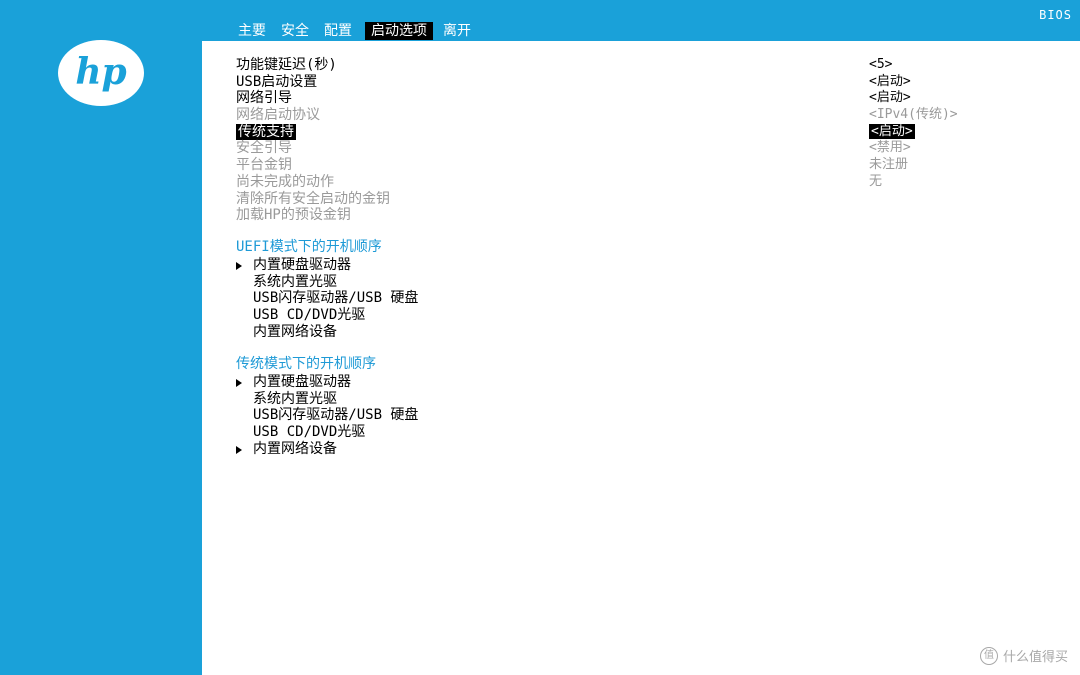 This screenshot has height=675, width=1080. What do you see at coordinates (264, 148) in the screenshot?
I see `setting-label: 安全引导` at bounding box center [264, 148].